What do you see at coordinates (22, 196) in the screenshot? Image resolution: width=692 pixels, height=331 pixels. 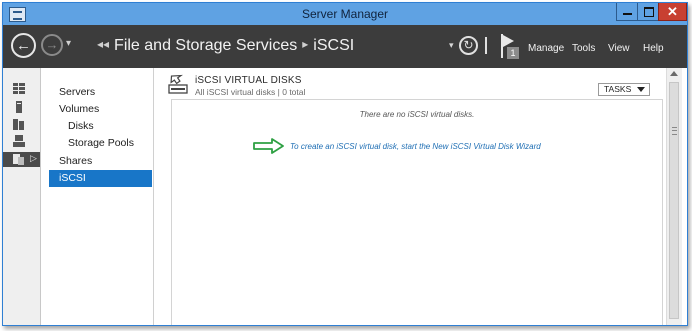 I see `icon-rail: ▷` at bounding box center [22, 196].